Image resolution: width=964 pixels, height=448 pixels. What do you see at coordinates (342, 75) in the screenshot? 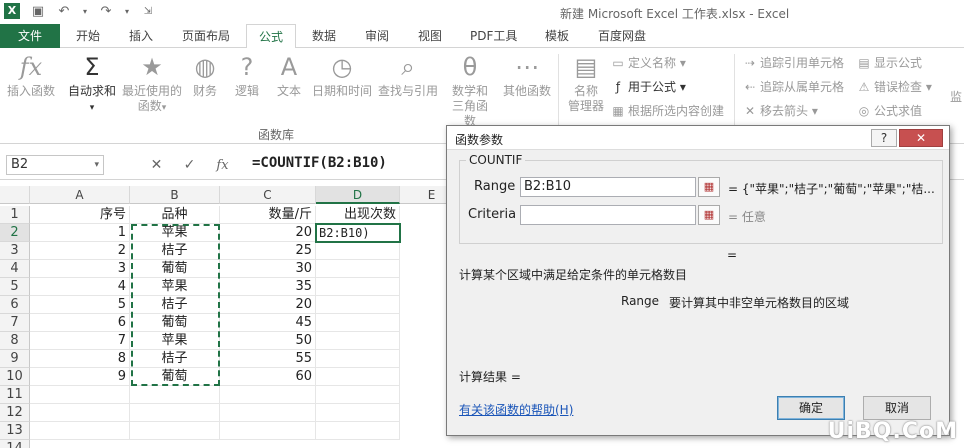
I see `date-time-button: ◷ 日期和时间` at bounding box center [342, 75].